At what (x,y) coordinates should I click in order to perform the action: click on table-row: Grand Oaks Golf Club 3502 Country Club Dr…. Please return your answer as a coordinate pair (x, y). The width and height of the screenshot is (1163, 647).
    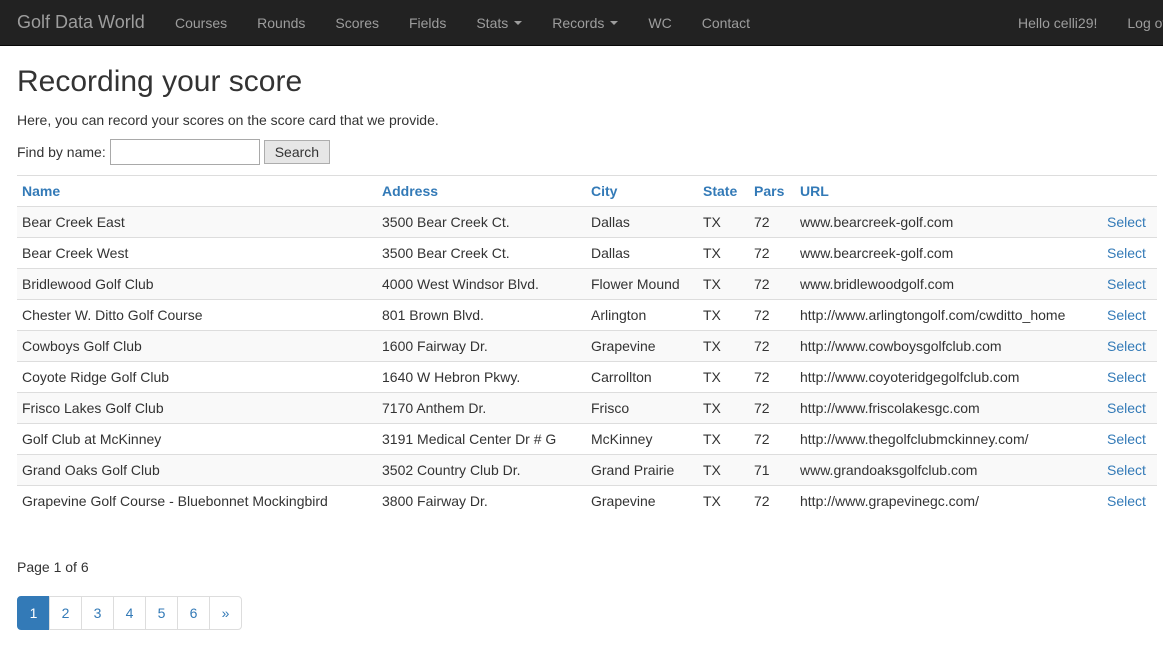
    Looking at the image, I should click on (587, 470).